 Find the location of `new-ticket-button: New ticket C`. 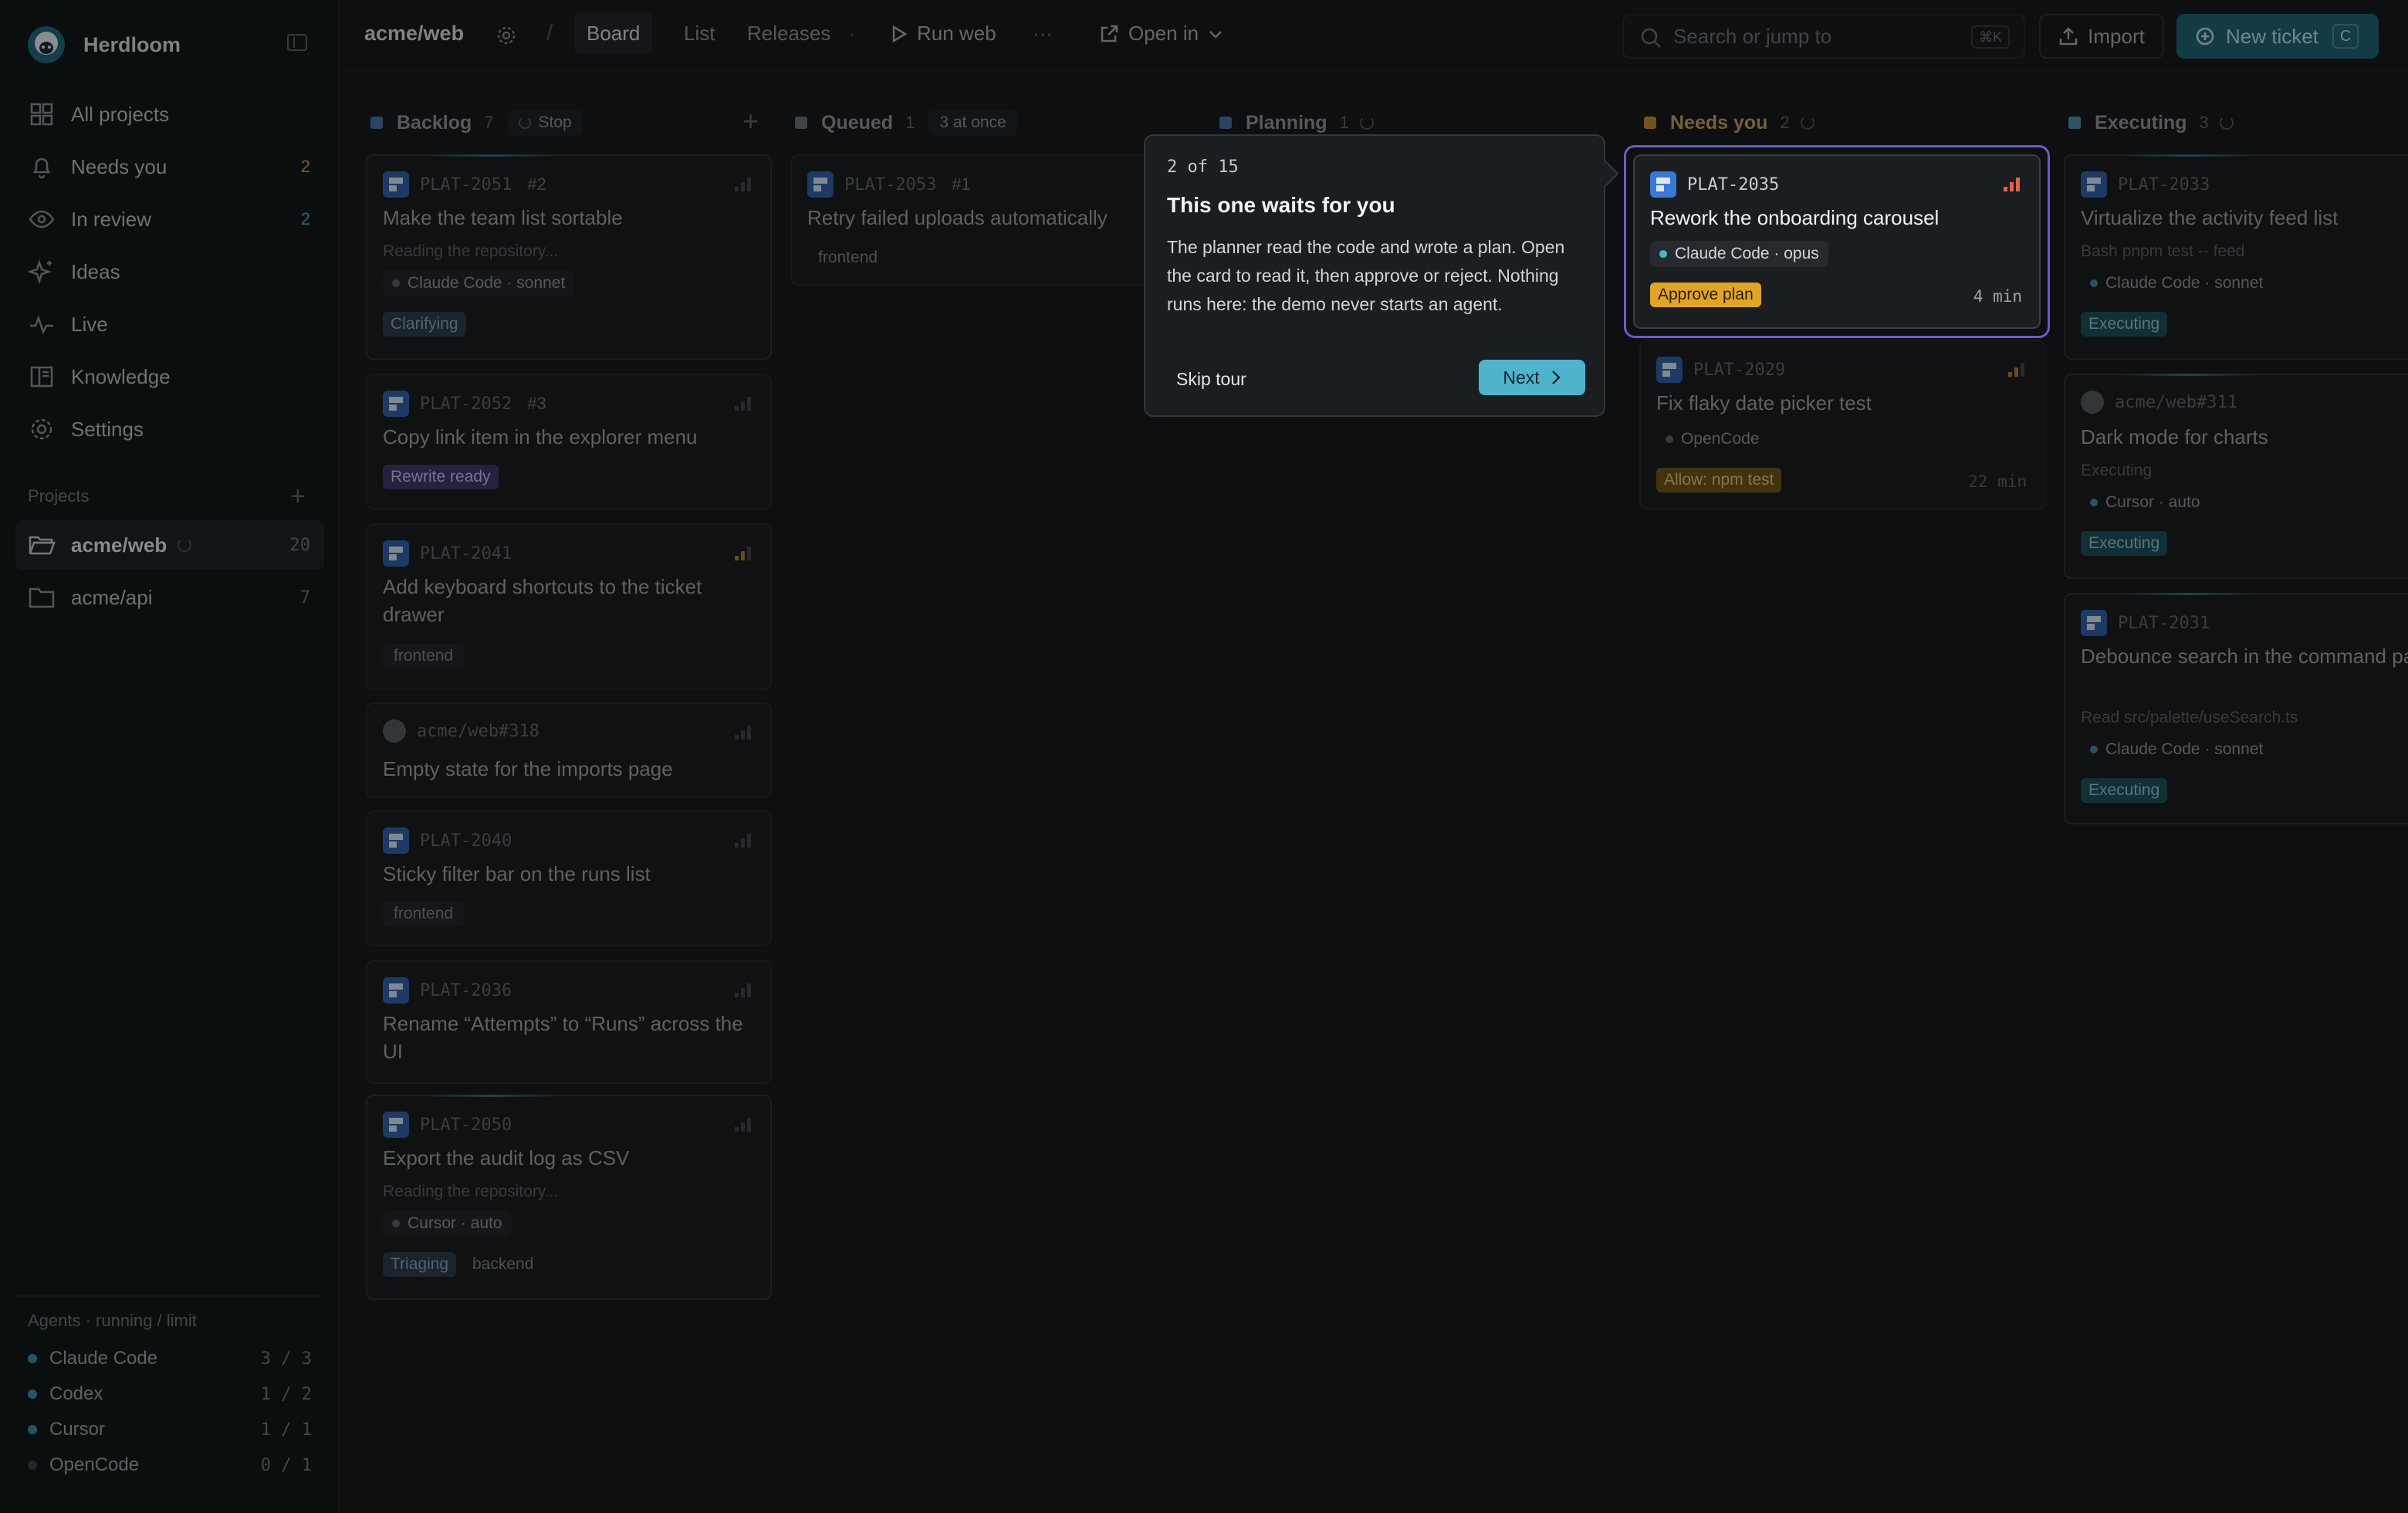

new-ticket-button: New ticket C is located at coordinates (2277, 36).